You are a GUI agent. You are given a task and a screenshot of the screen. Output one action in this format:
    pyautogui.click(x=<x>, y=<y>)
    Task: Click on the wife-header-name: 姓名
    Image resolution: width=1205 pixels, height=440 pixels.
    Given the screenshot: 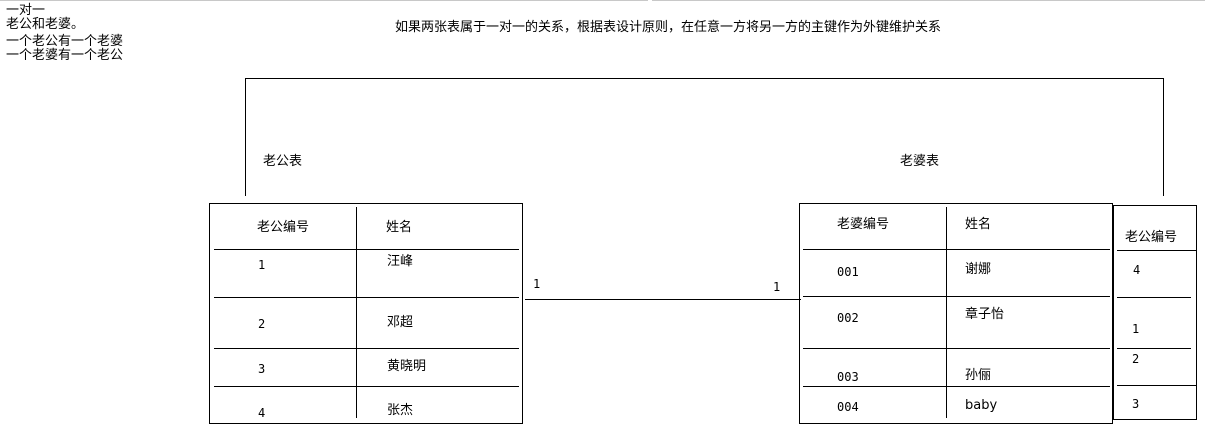 What is the action you would take?
    pyautogui.click(x=978, y=224)
    